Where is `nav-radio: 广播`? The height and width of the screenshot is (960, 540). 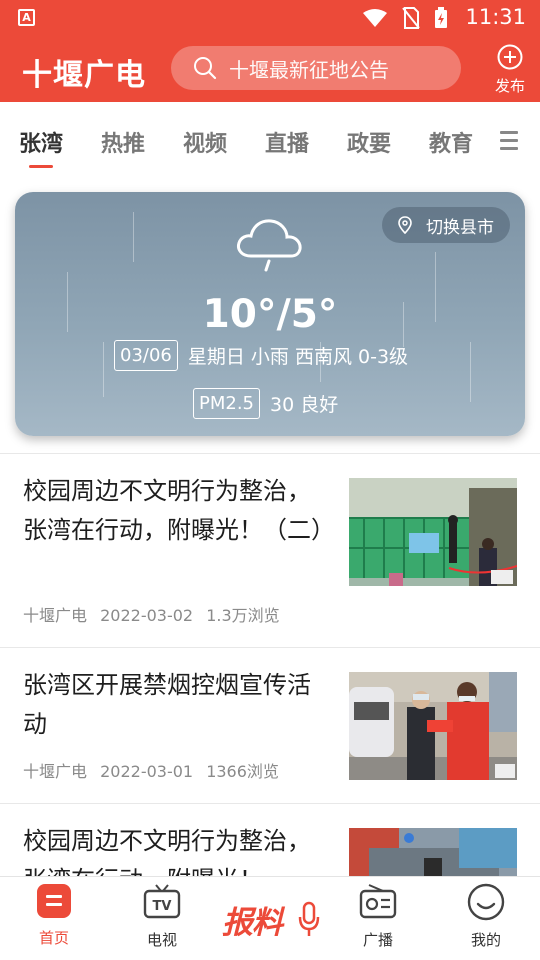
nav-radio: 广播 is located at coordinates (378, 916).